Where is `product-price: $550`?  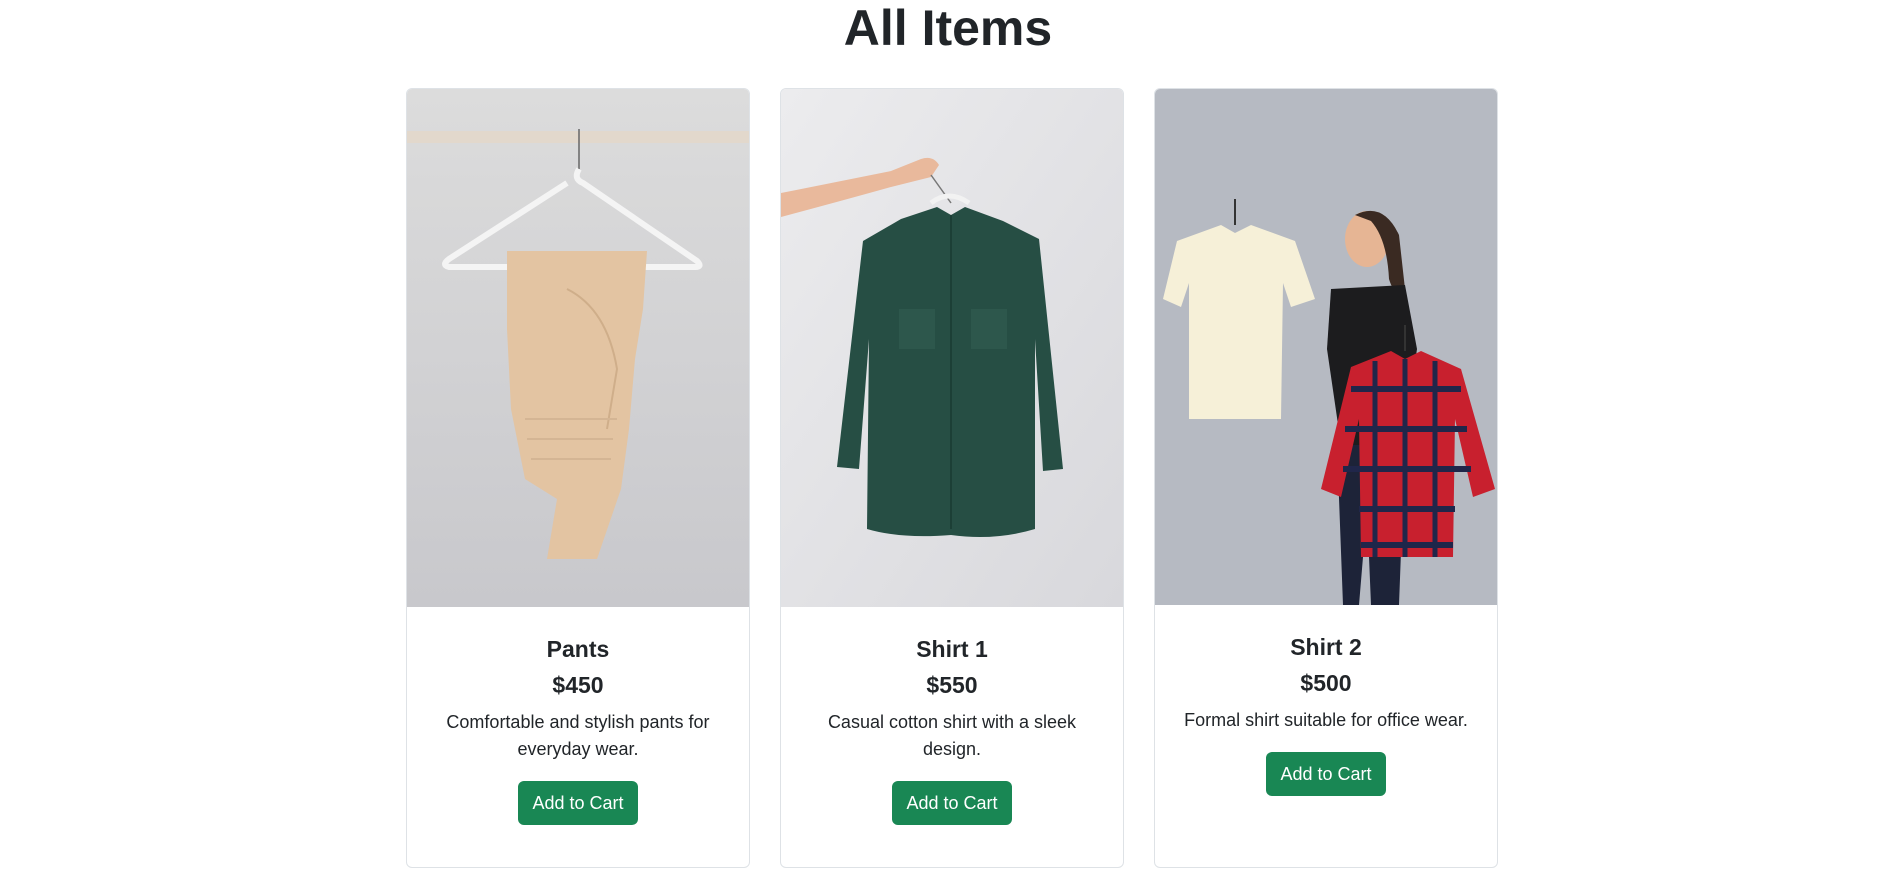 product-price: $550 is located at coordinates (952, 685).